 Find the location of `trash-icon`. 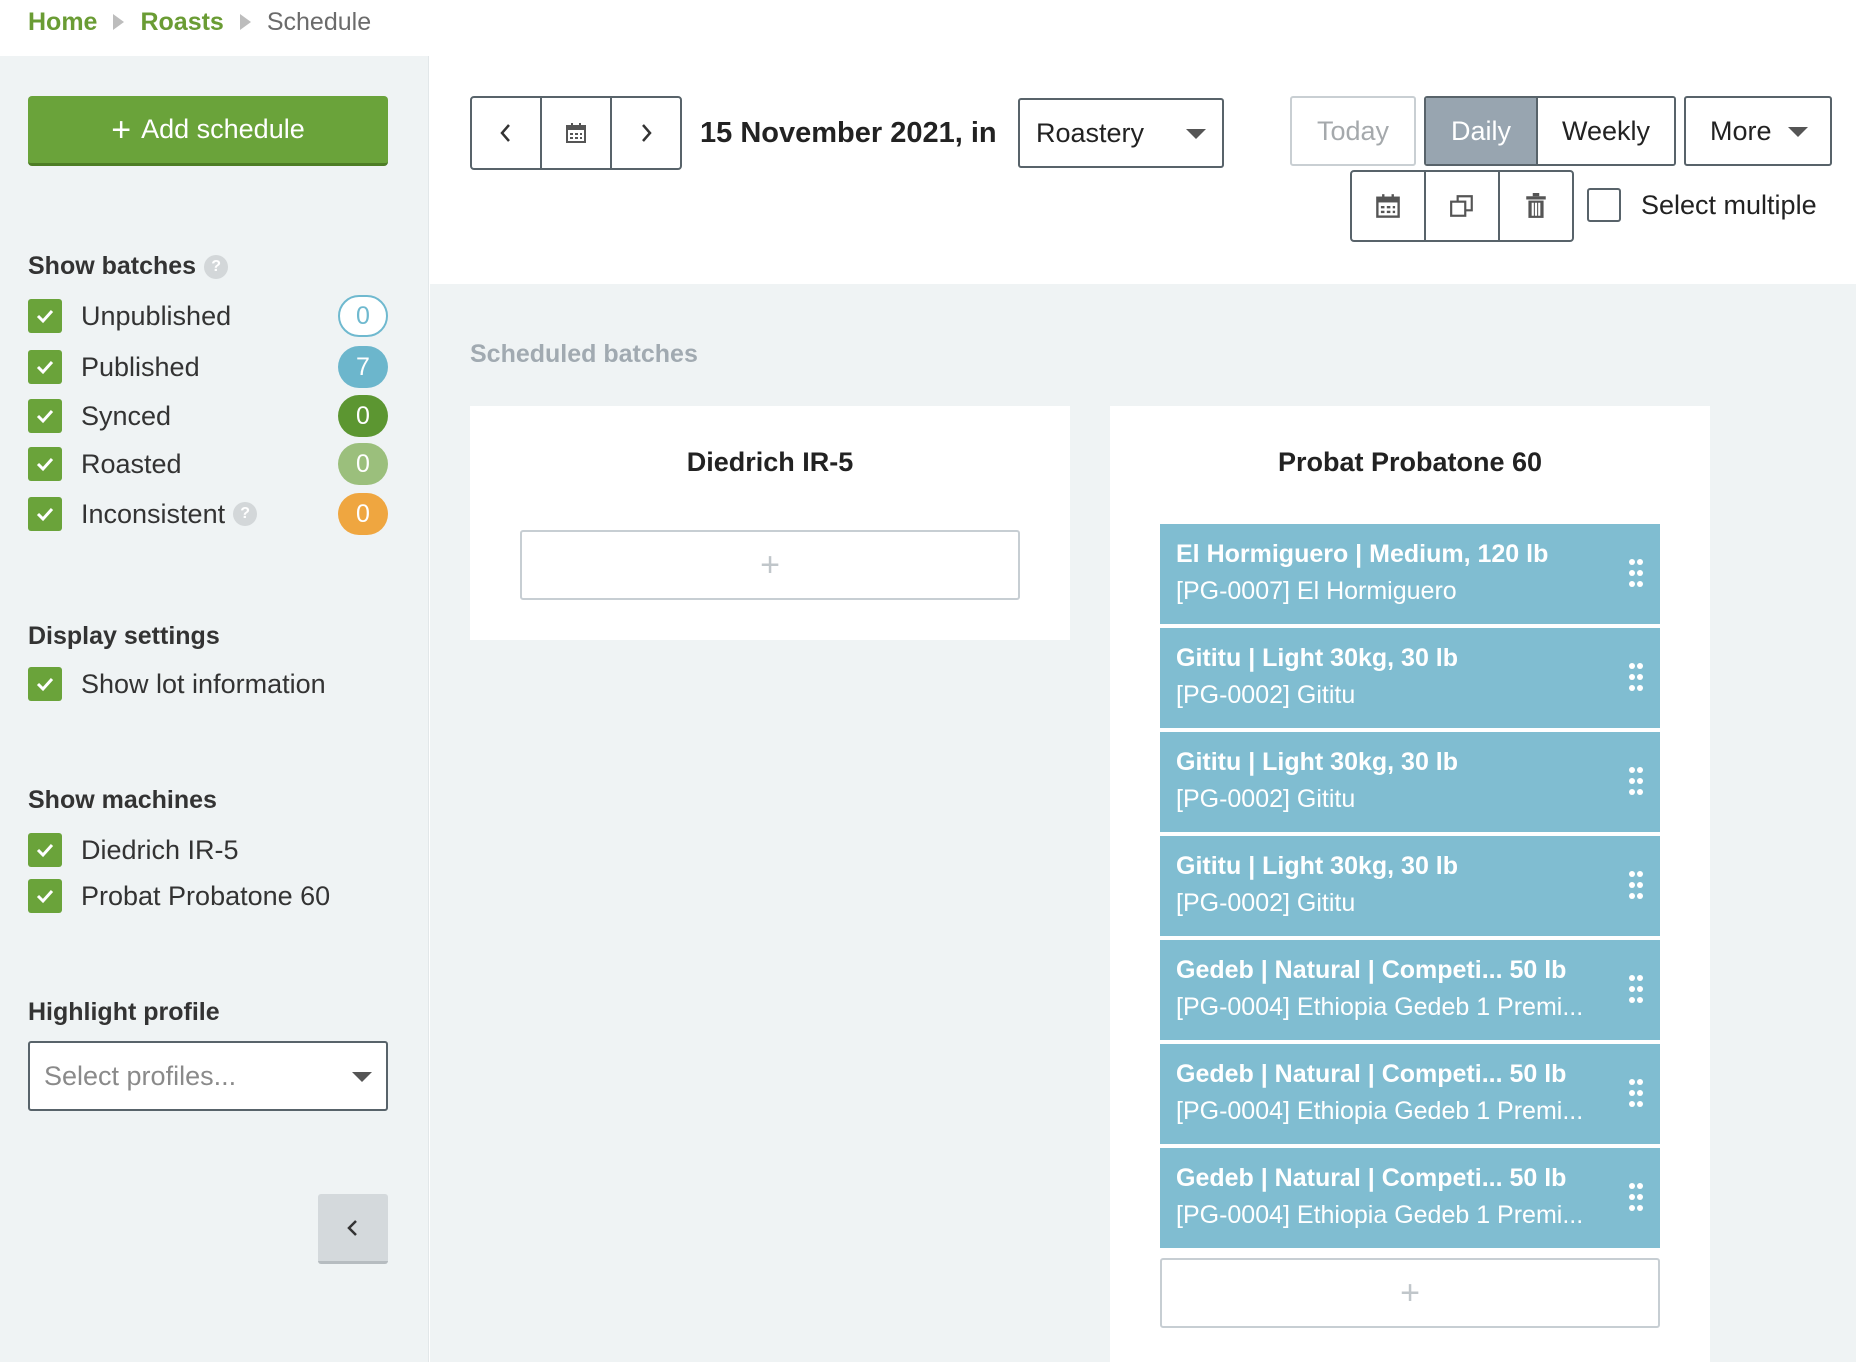

trash-icon is located at coordinates (1536, 205).